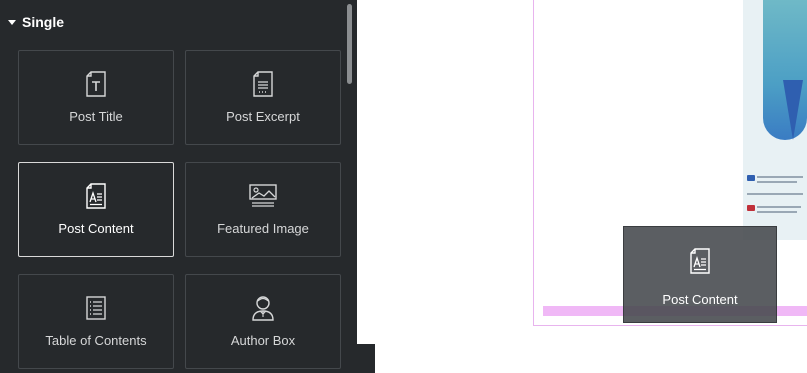  Describe the element at coordinates (263, 196) in the screenshot. I see `featured-image-icon` at that location.